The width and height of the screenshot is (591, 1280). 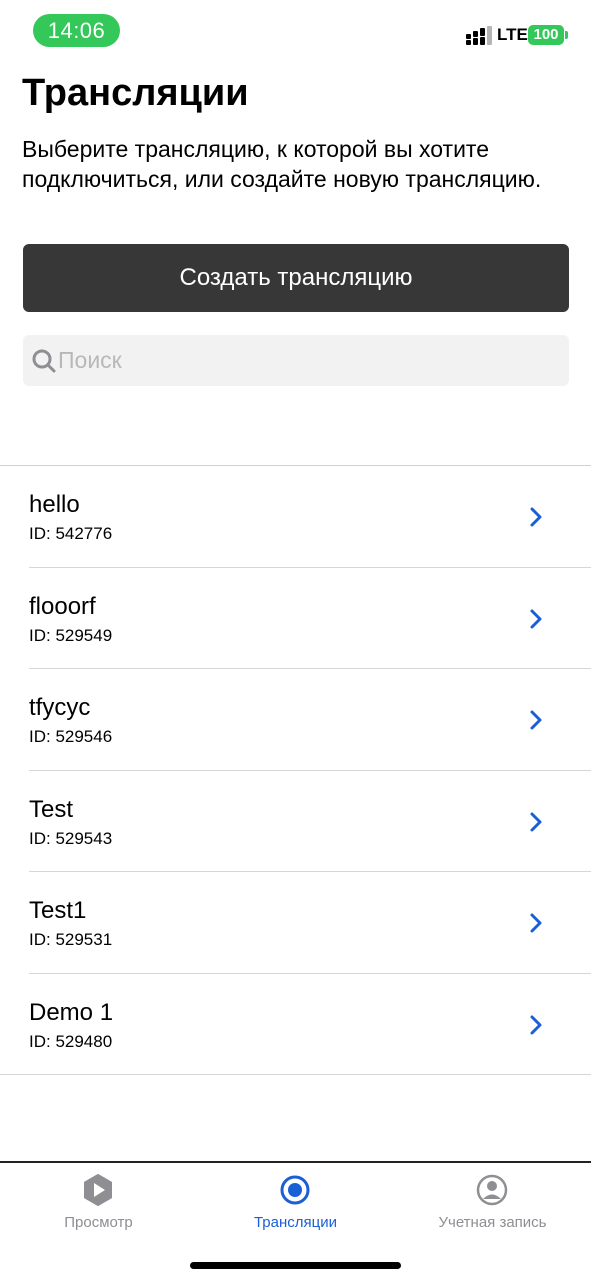 What do you see at coordinates (71, 533) in the screenshot?
I see `broadcast-id: ID: 542776` at bounding box center [71, 533].